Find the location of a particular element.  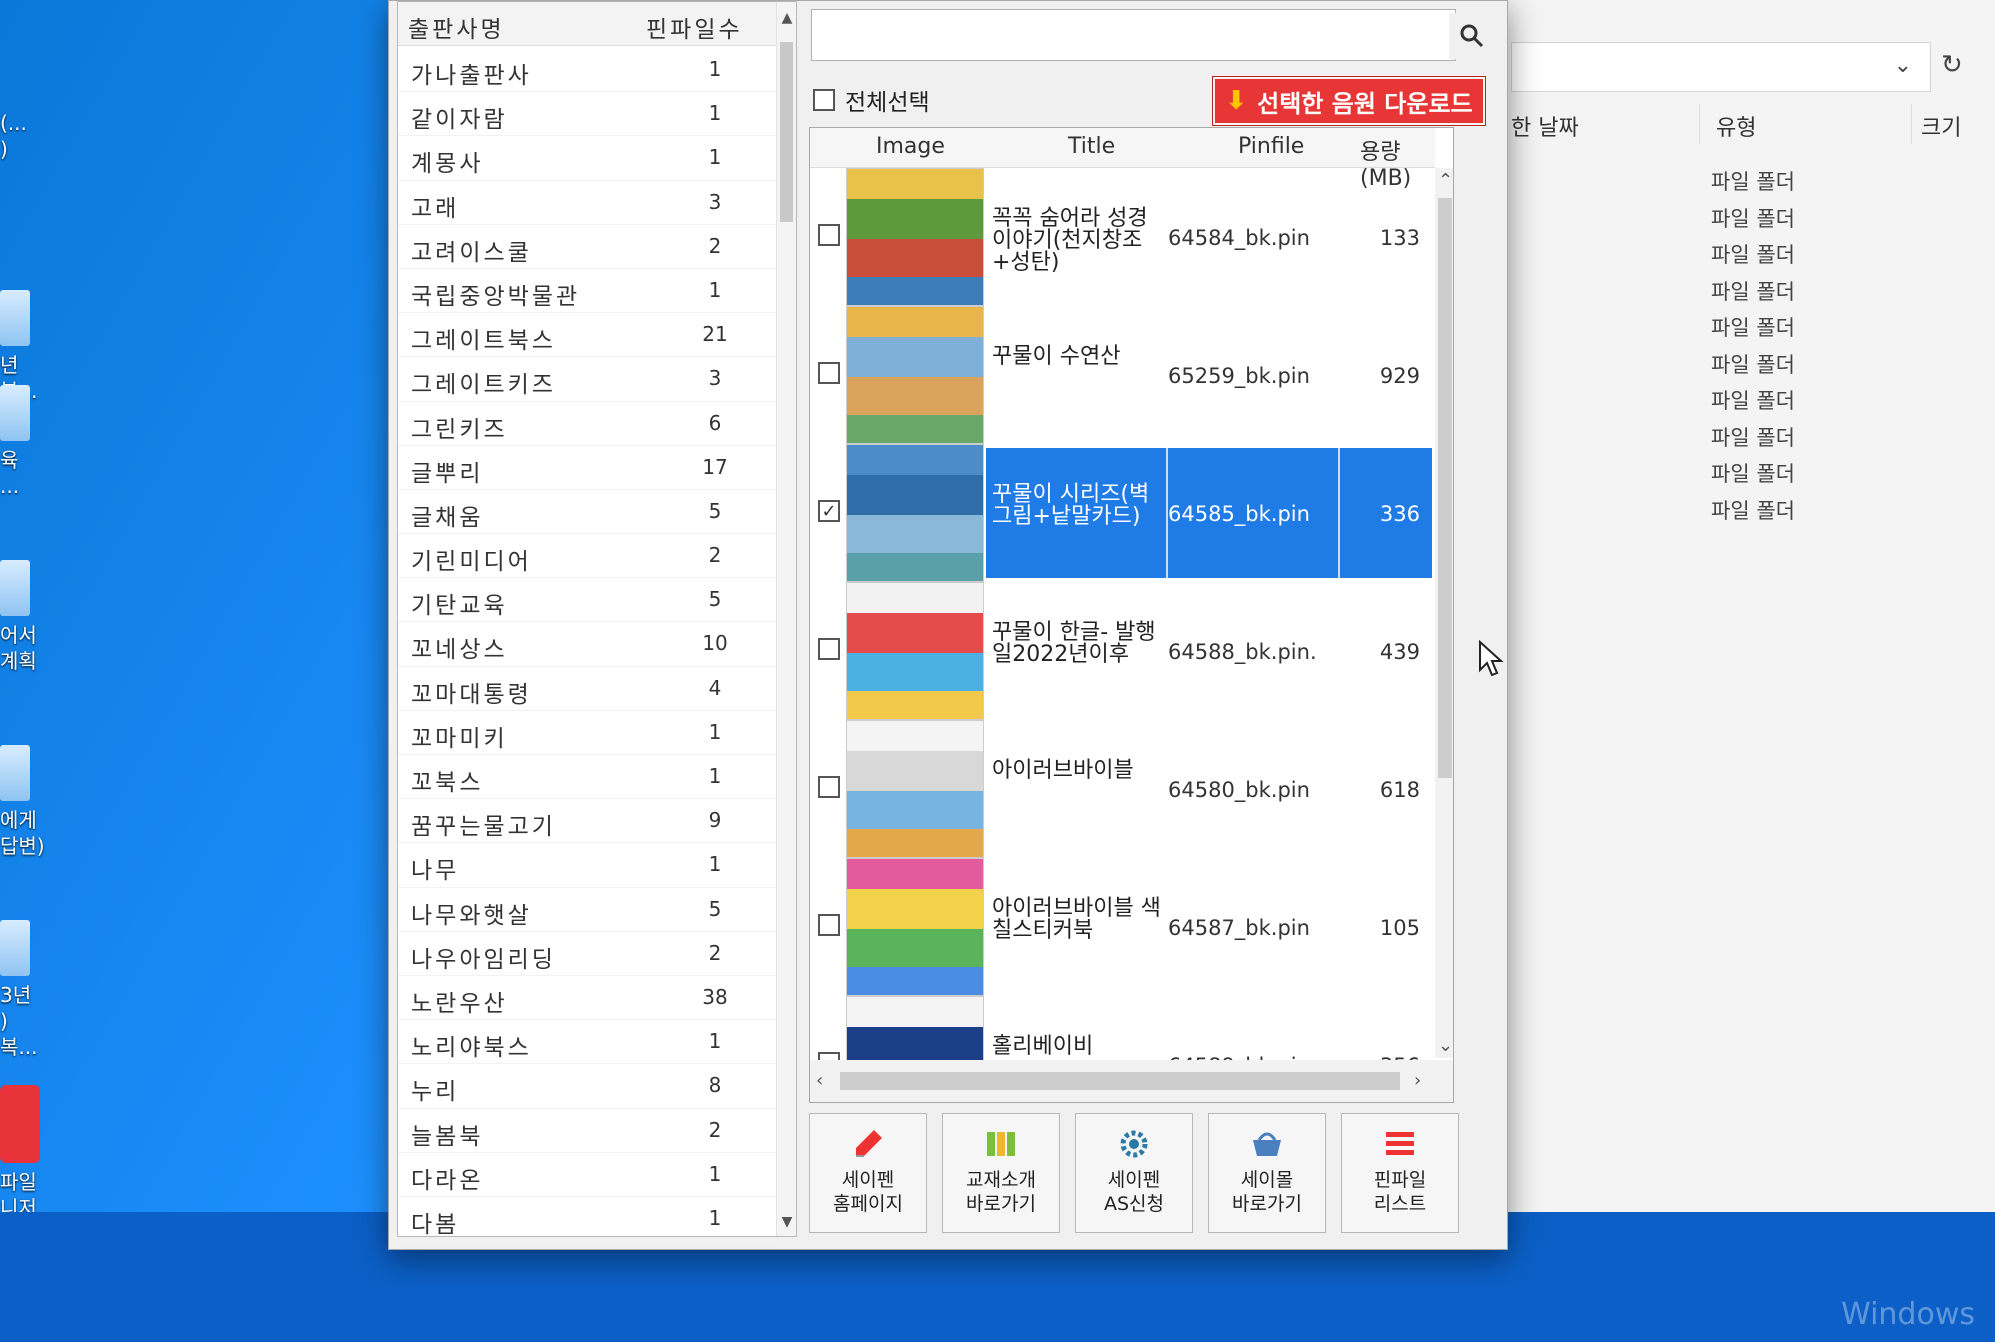

scroll-down-icon: ▼ is located at coordinates (787, 1222).